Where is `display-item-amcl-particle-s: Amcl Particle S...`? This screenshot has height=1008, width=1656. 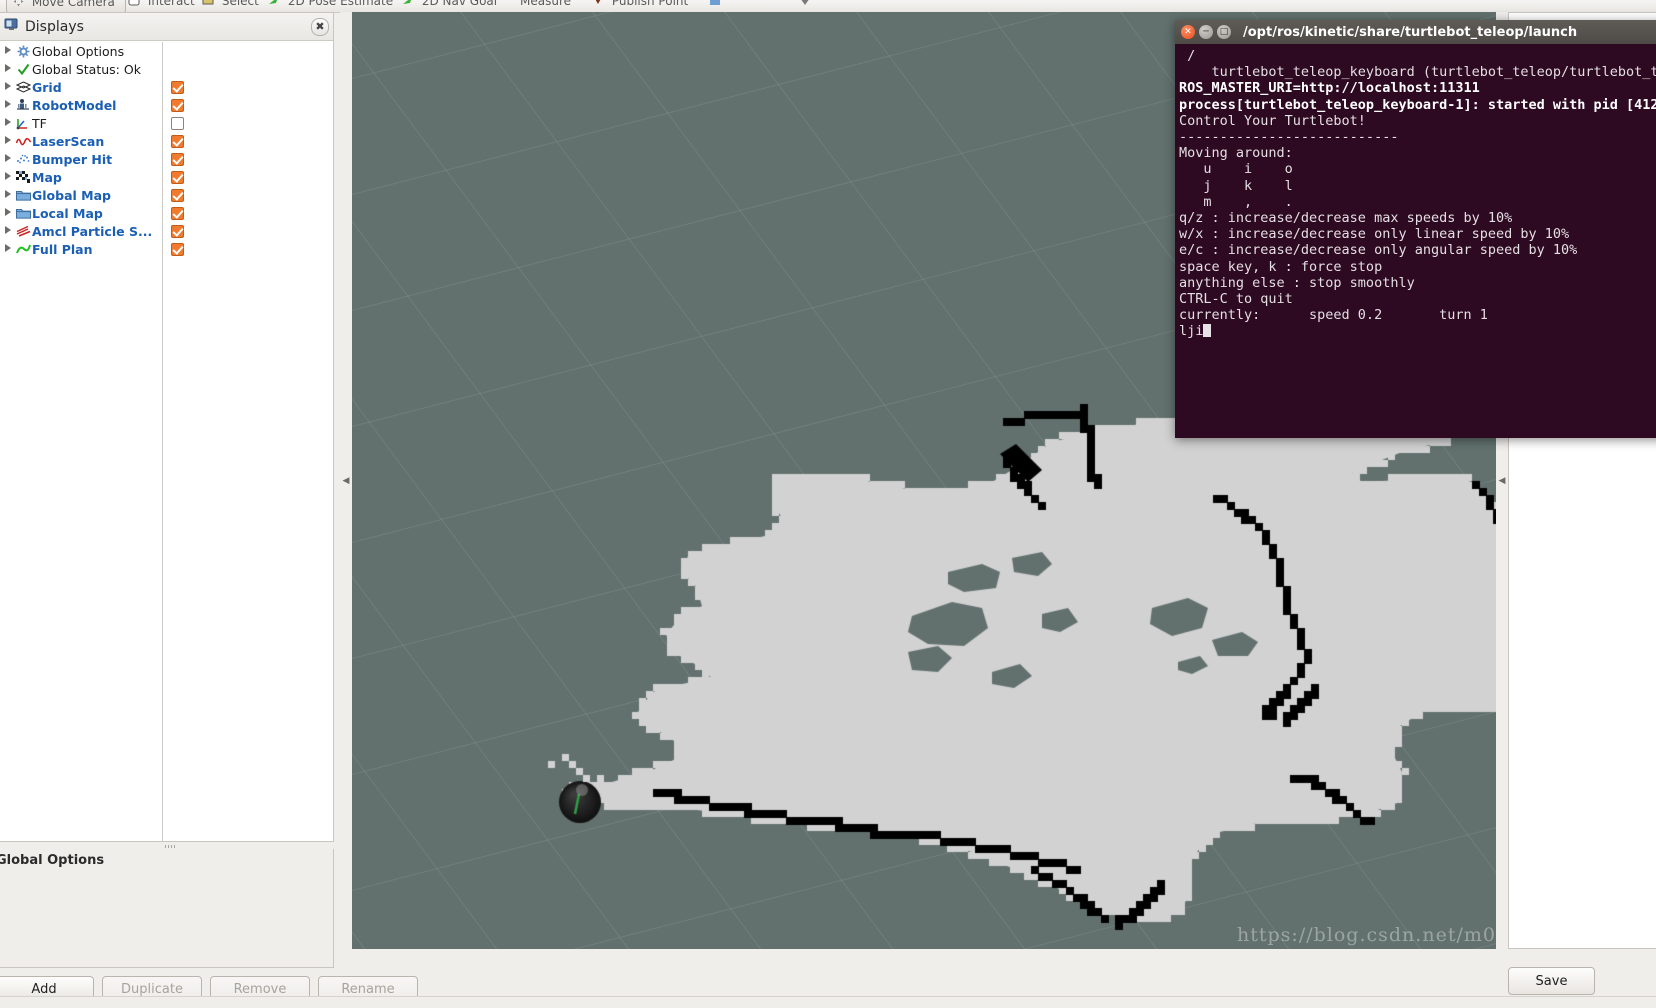
display-item-amcl-particle-s: Amcl Particle S... is located at coordinates (166, 231).